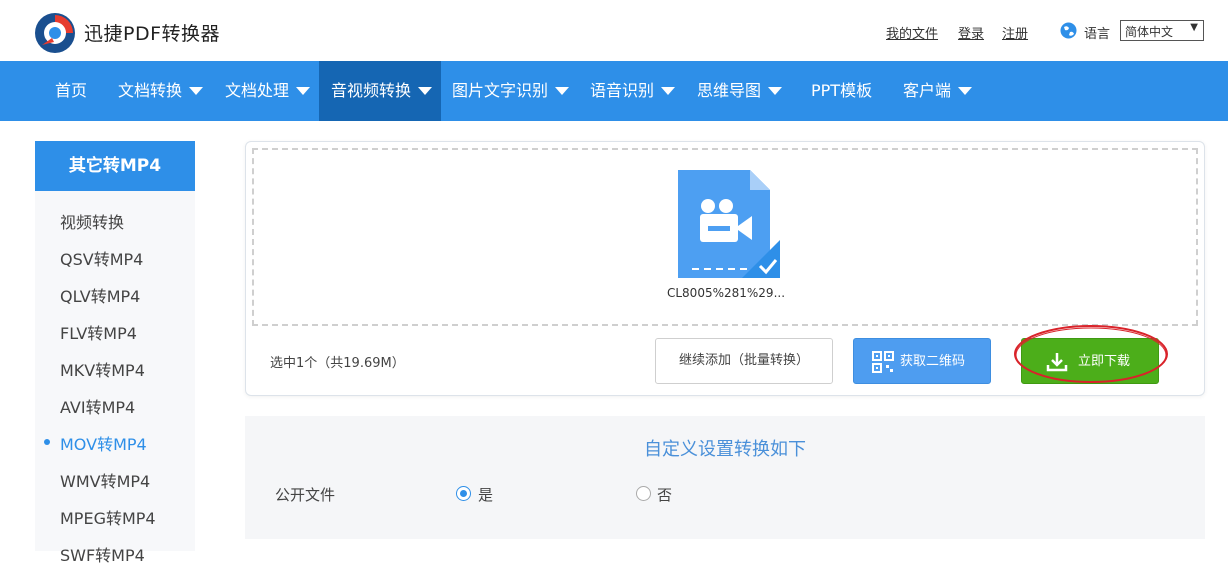 The height and width of the screenshot is (566, 1228). I want to click on my-files-link: 我的文件, so click(912, 32).